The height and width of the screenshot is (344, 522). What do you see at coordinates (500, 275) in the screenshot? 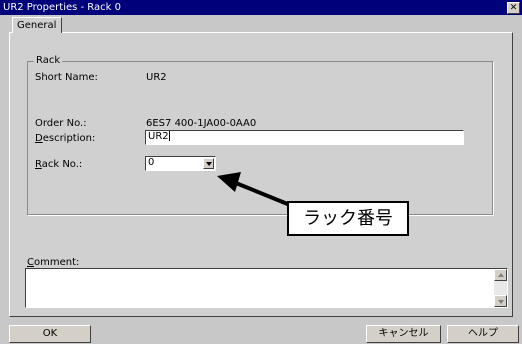
I see `scroll-up-icon` at bounding box center [500, 275].